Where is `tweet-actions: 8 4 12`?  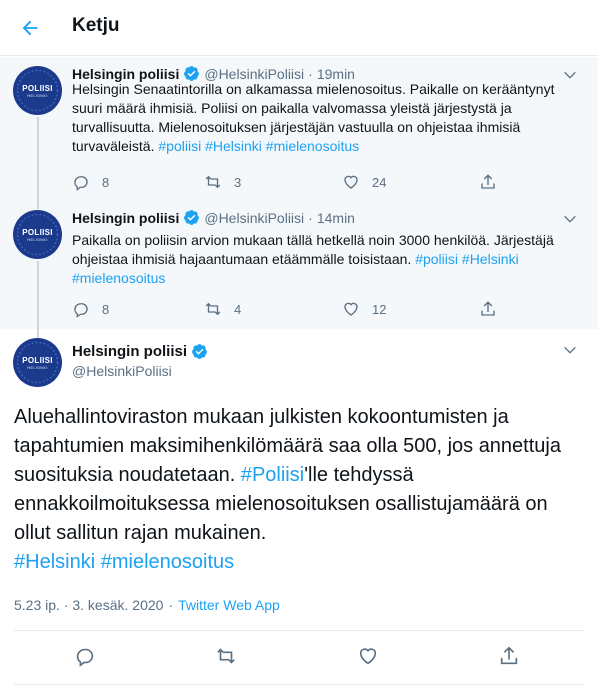
tweet-actions: 8 4 12 is located at coordinates (297, 309).